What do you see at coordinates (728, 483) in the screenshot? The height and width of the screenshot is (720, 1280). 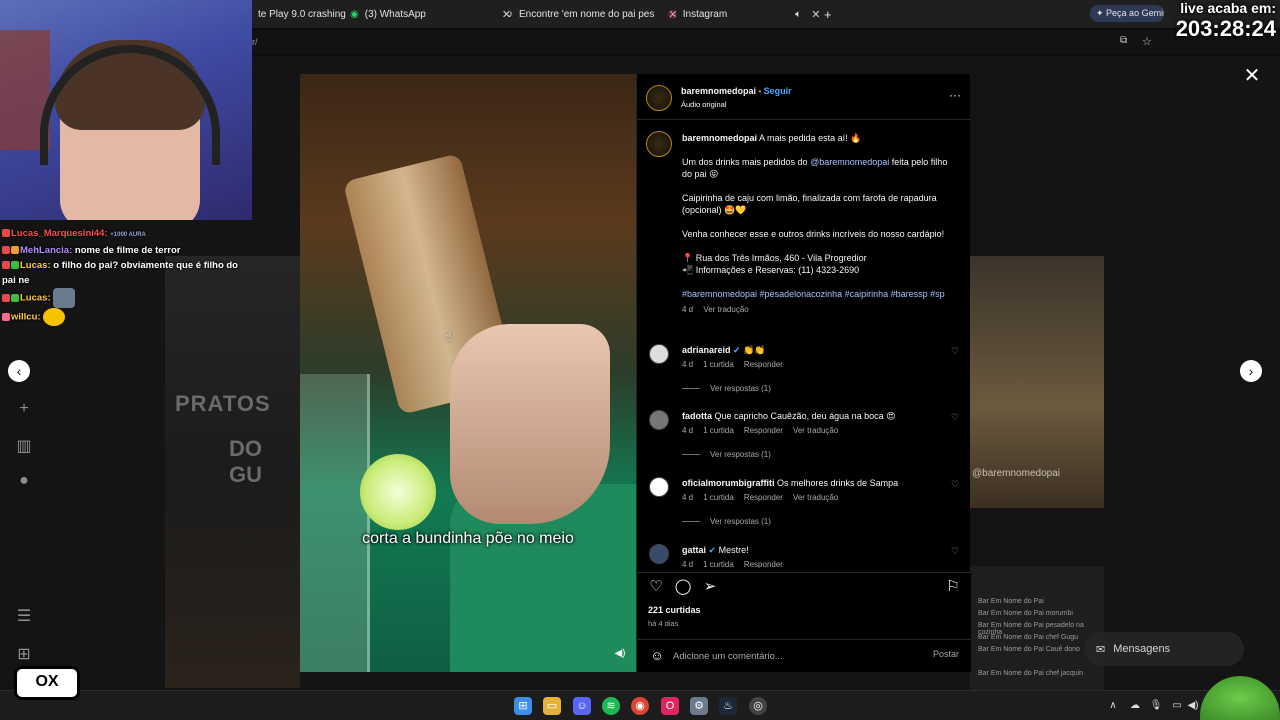 I see `commenter-name: oficialmorumbigraffiti` at bounding box center [728, 483].